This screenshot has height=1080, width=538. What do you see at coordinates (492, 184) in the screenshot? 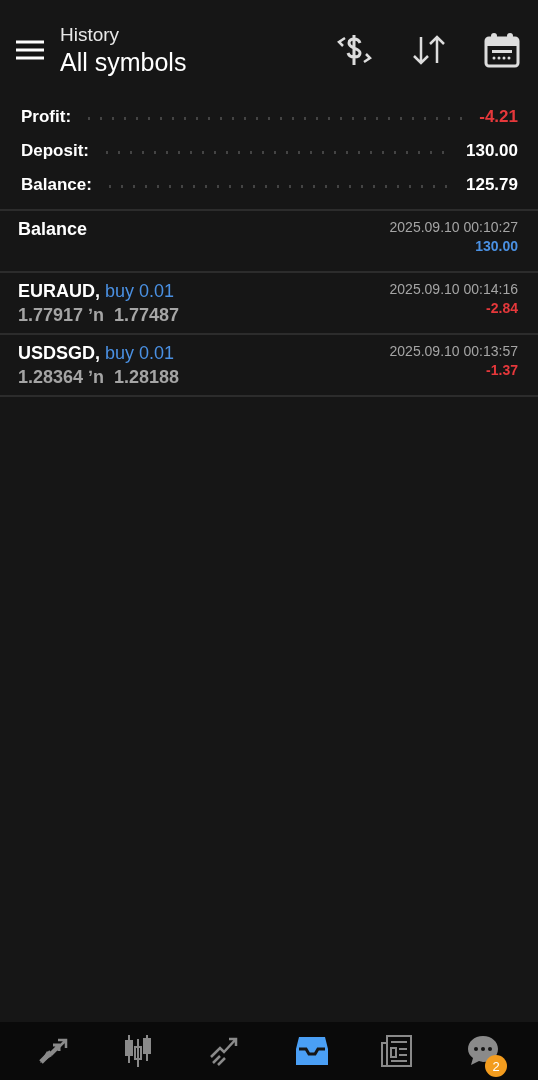
I see `summary-value: 125.79` at bounding box center [492, 184].